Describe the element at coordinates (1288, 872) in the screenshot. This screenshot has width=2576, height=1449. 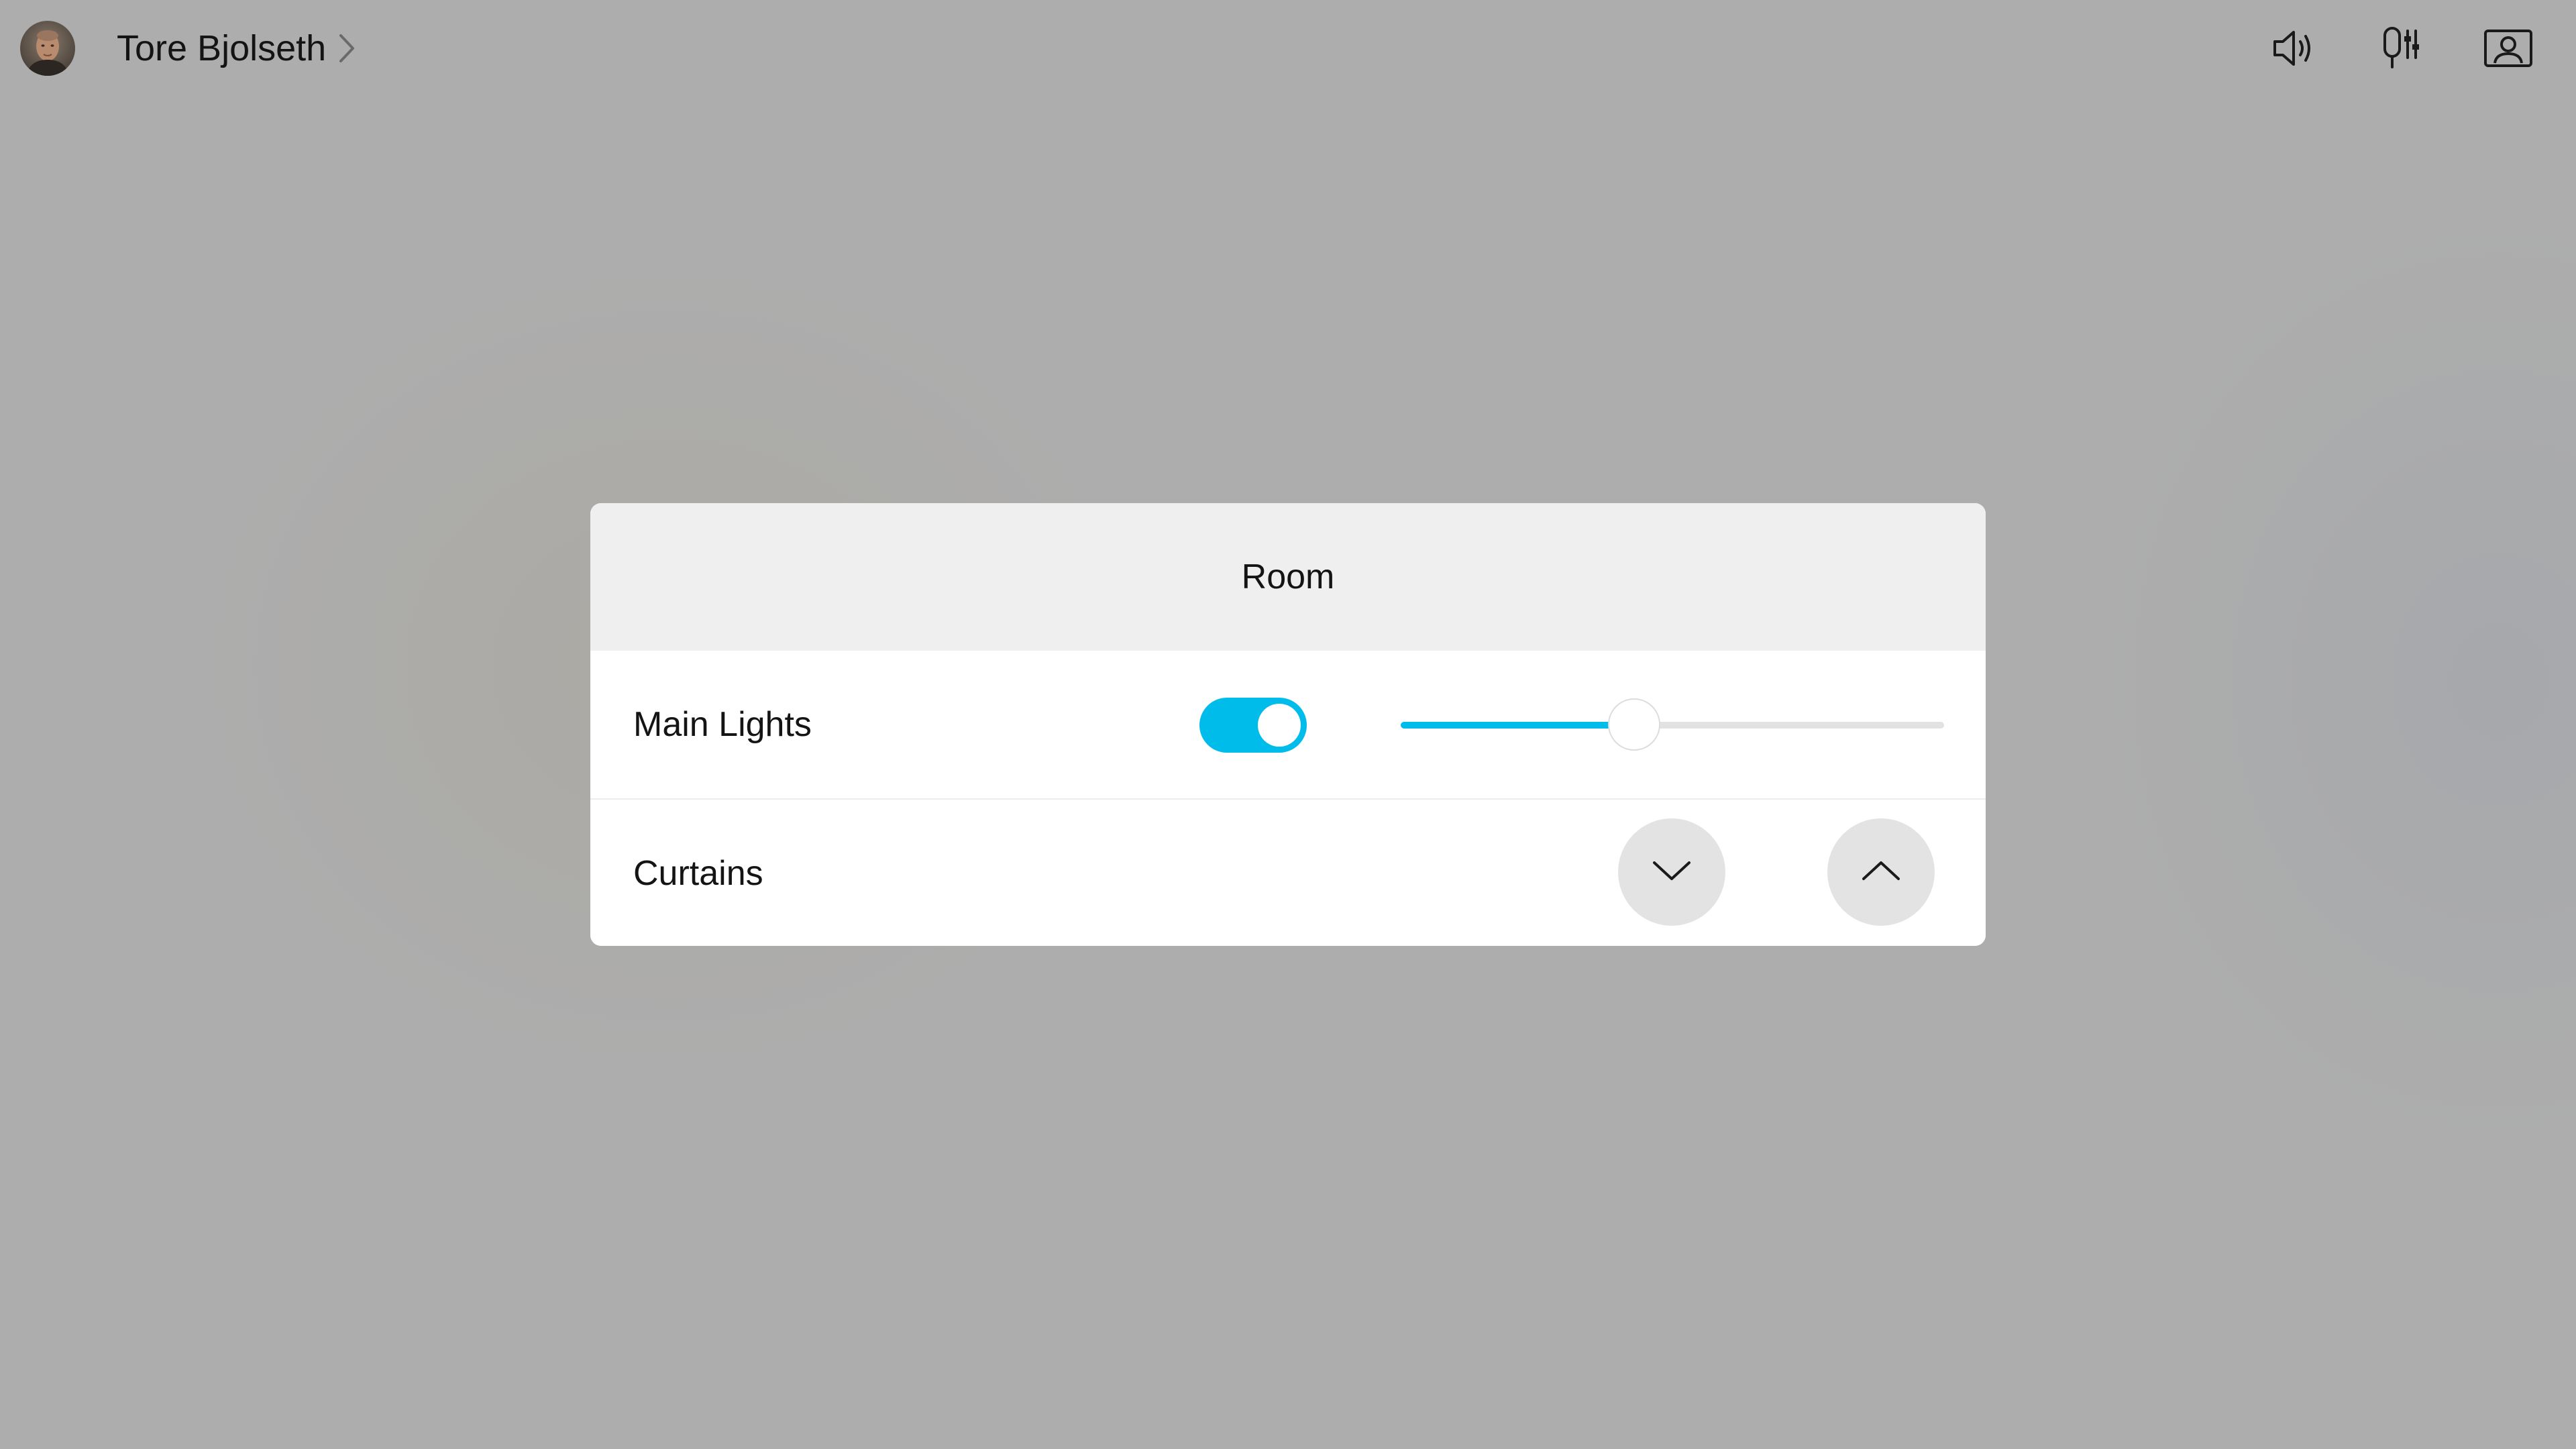
I see `curtains-row: Curtains` at that location.